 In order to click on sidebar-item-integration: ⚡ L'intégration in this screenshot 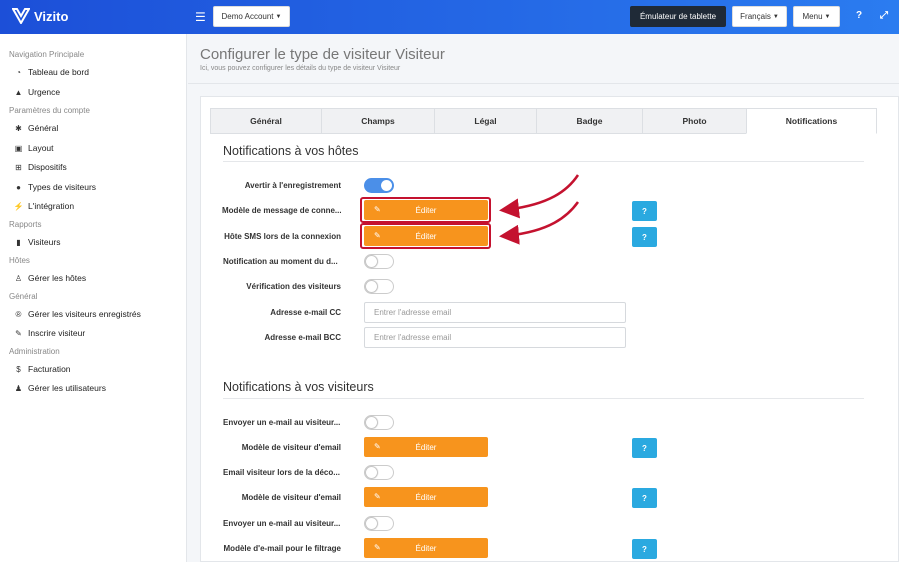, I will do `click(44, 206)`.